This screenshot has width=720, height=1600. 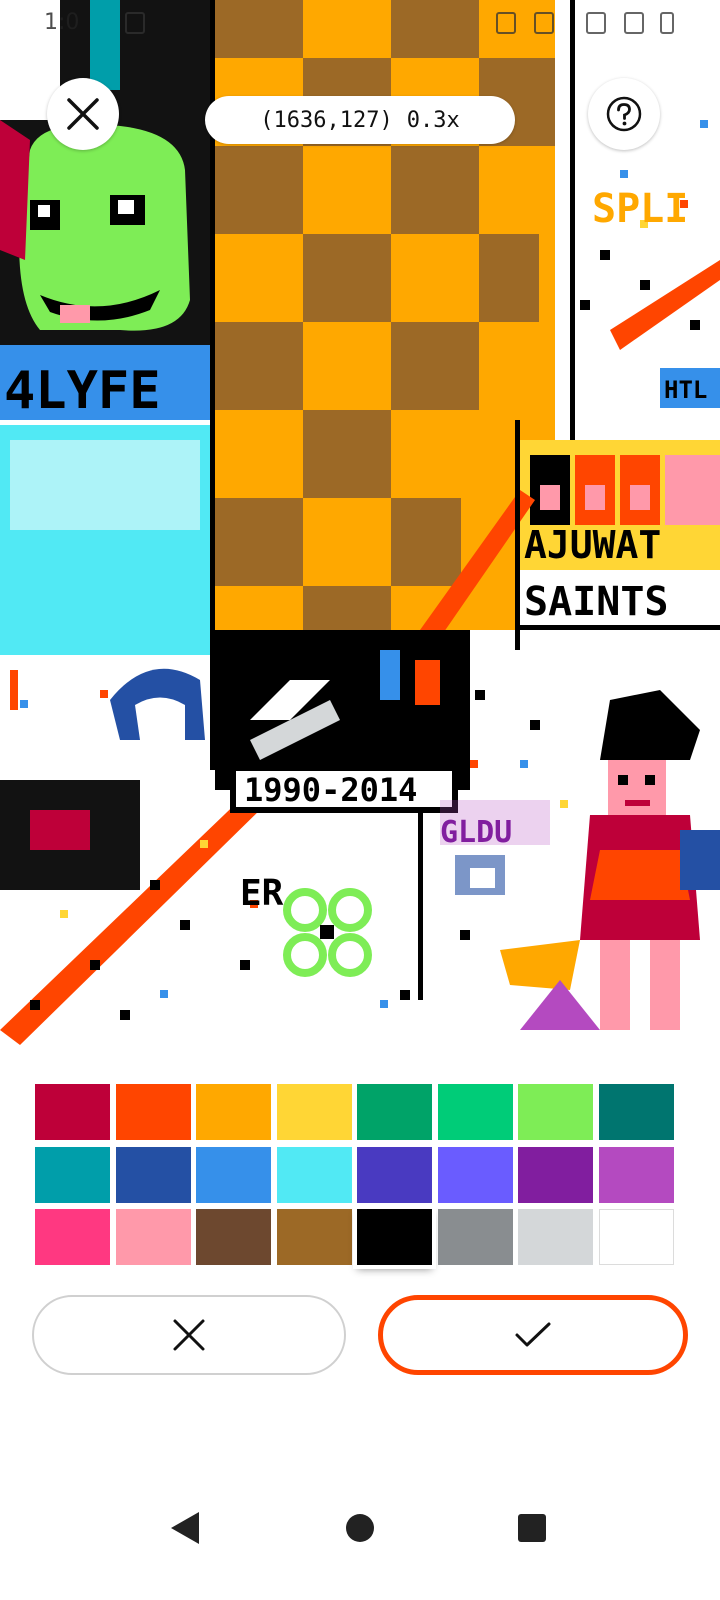 I want to click on x-icon, so click(x=189, y=1335).